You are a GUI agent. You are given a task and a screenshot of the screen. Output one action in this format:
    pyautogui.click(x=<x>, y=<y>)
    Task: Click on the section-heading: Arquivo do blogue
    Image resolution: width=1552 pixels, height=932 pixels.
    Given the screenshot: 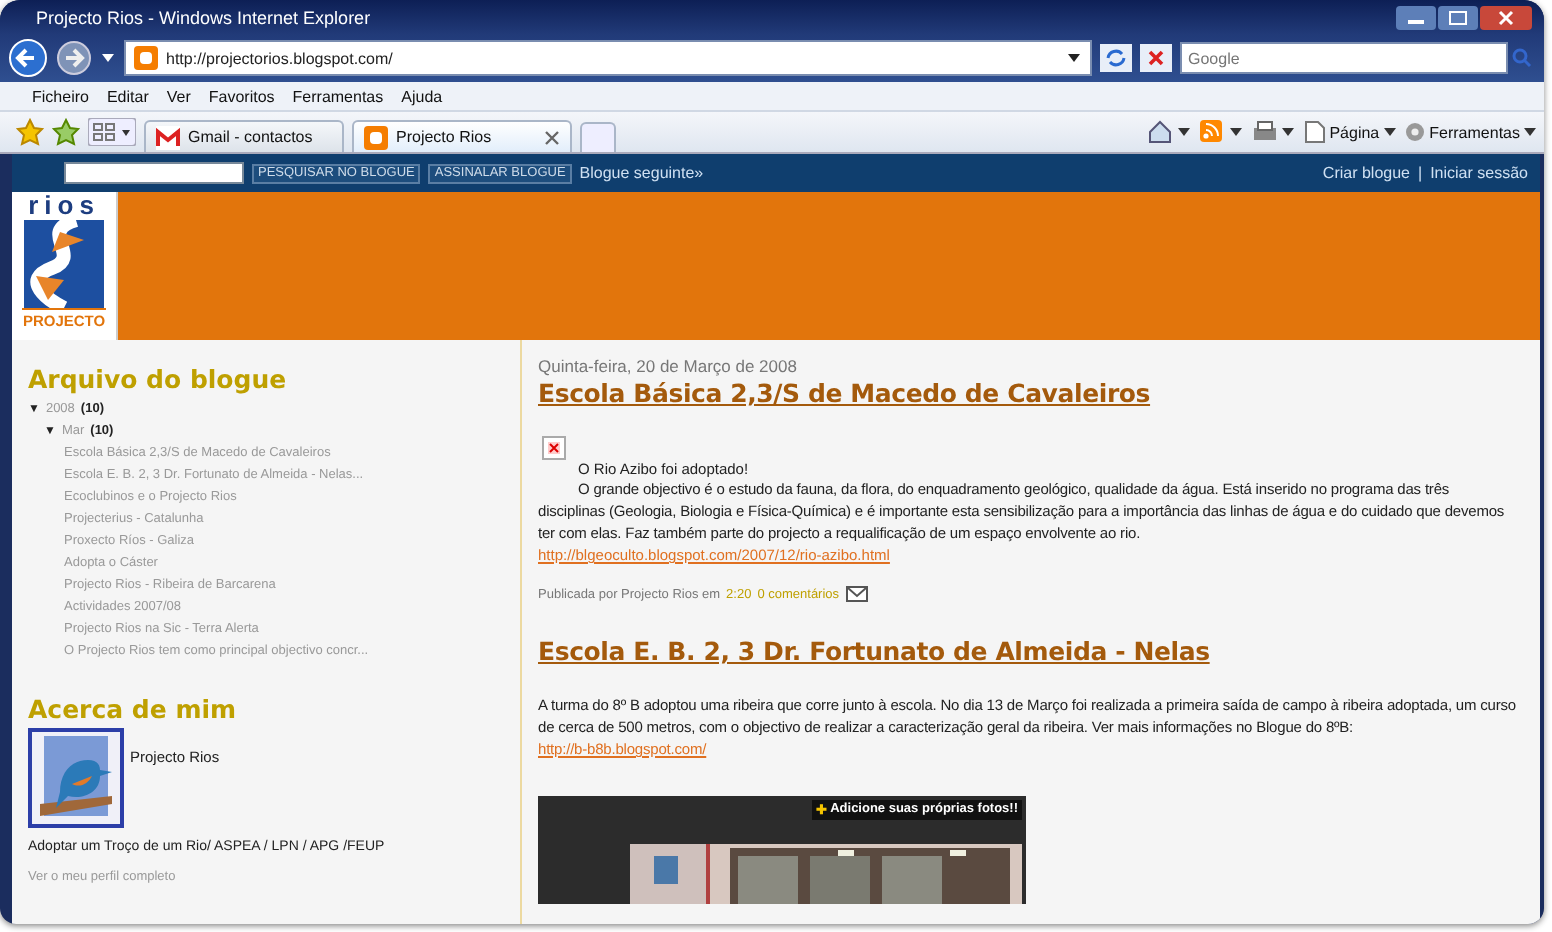 What is the action you would take?
    pyautogui.click(x=158, y=379)
    